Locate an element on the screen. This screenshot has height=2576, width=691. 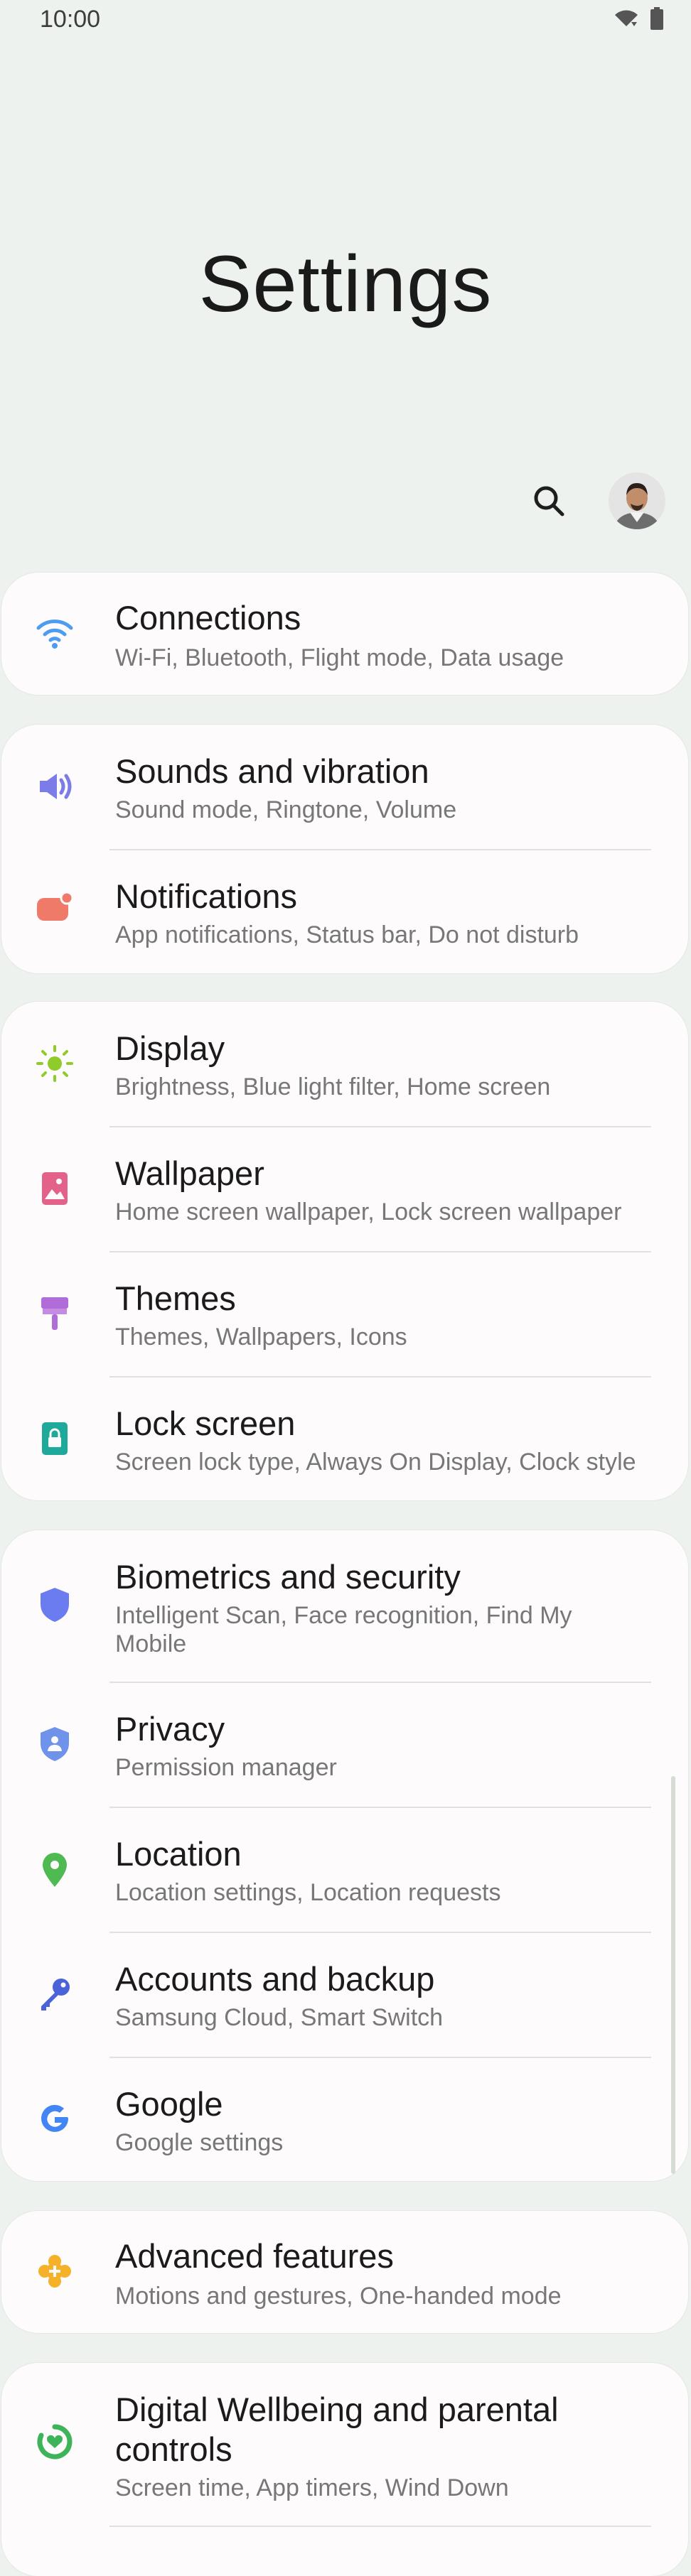
key-icon is located at coordinates (55, 1994).